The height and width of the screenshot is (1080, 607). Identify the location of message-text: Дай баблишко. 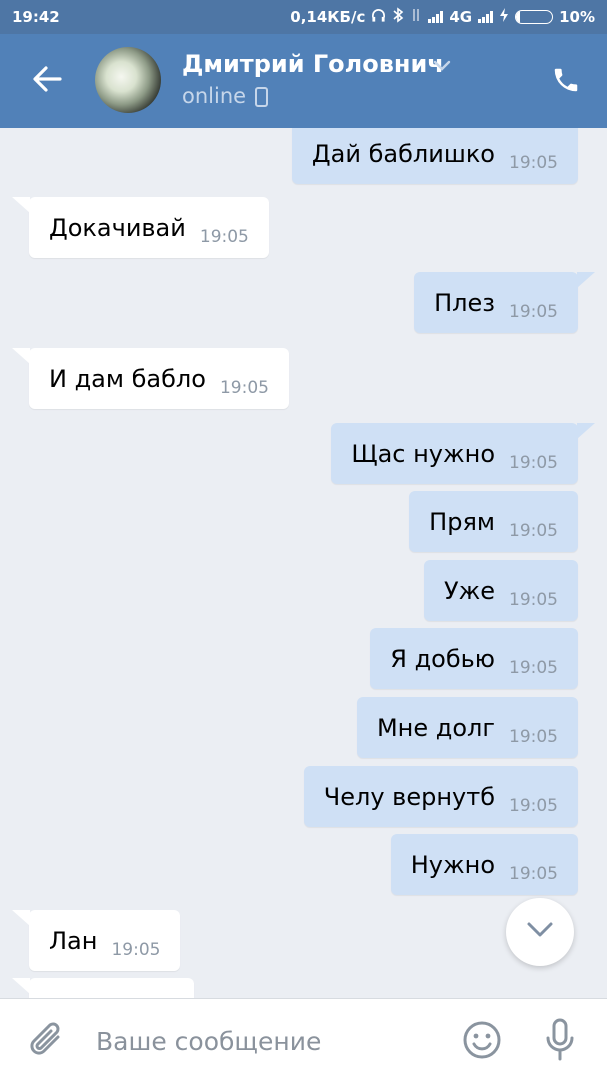
(403, 153).